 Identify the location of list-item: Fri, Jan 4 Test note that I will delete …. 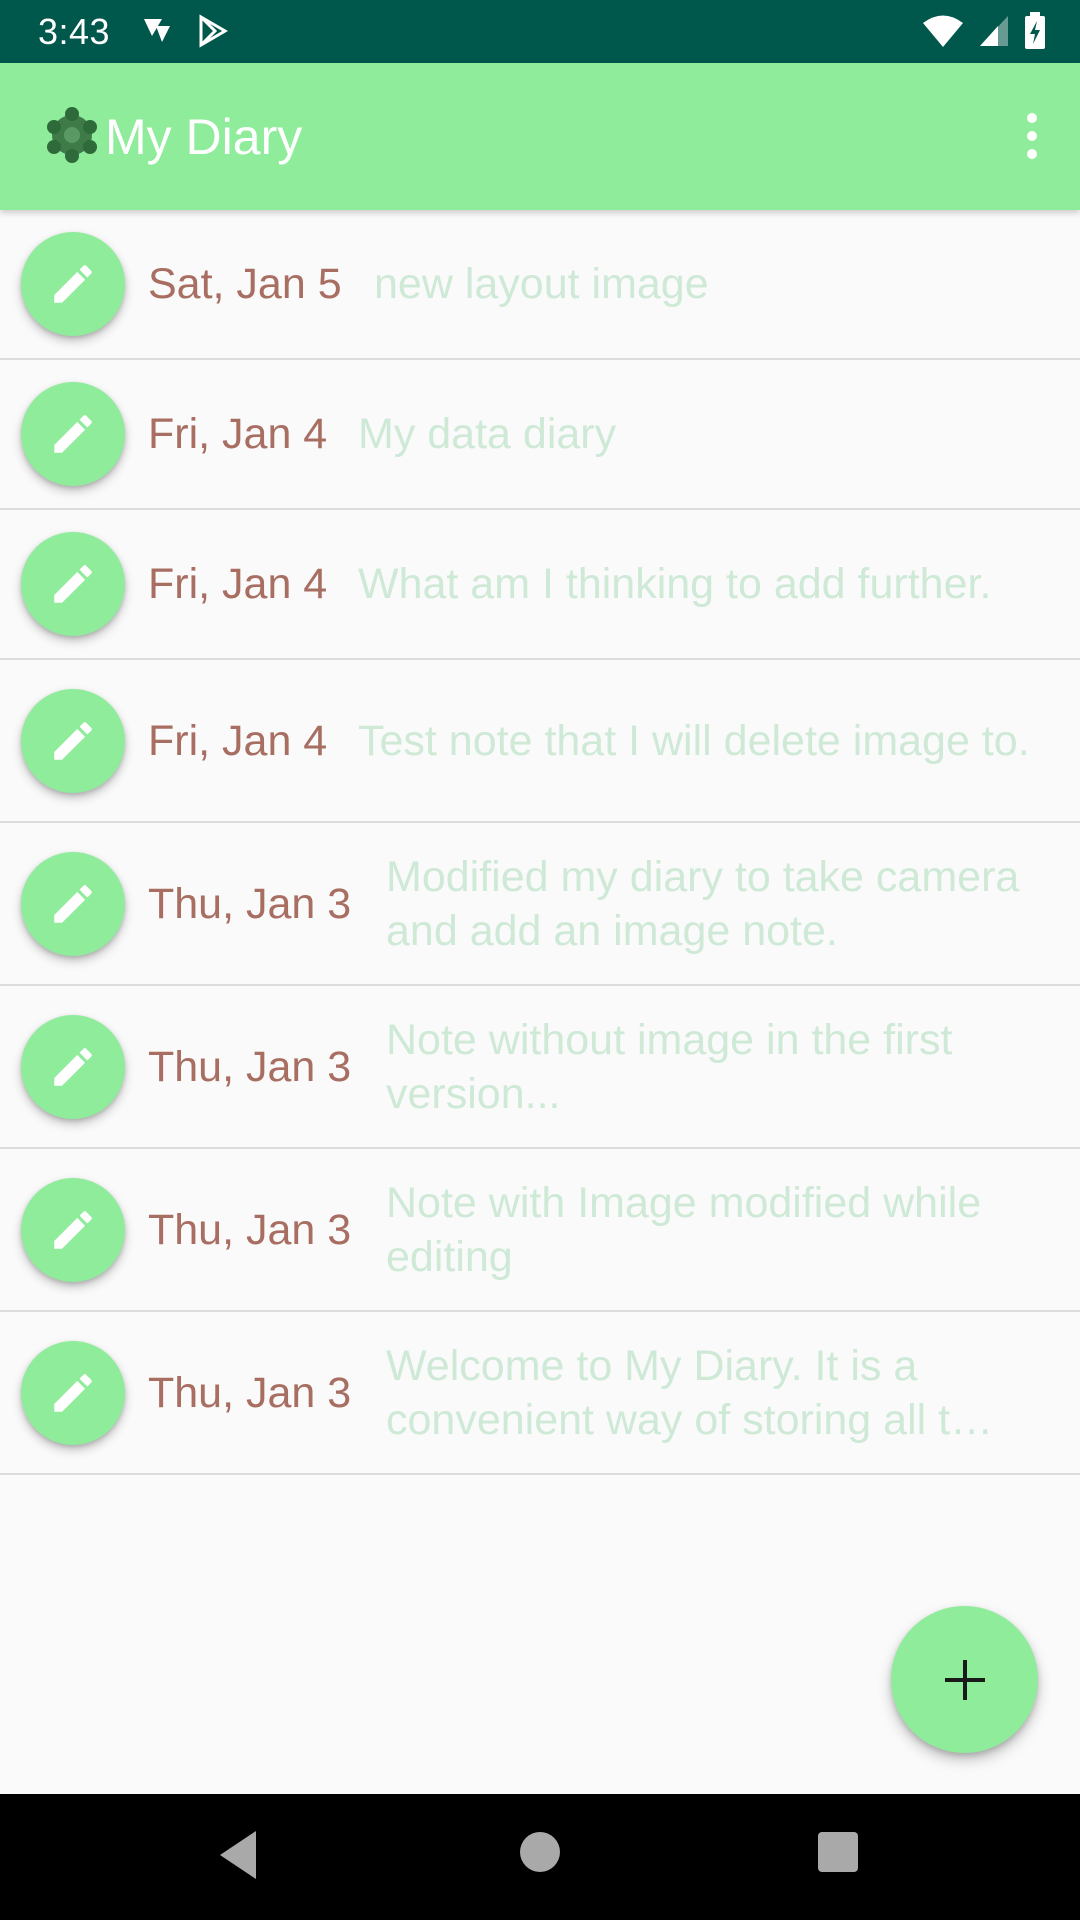
(540, 741).